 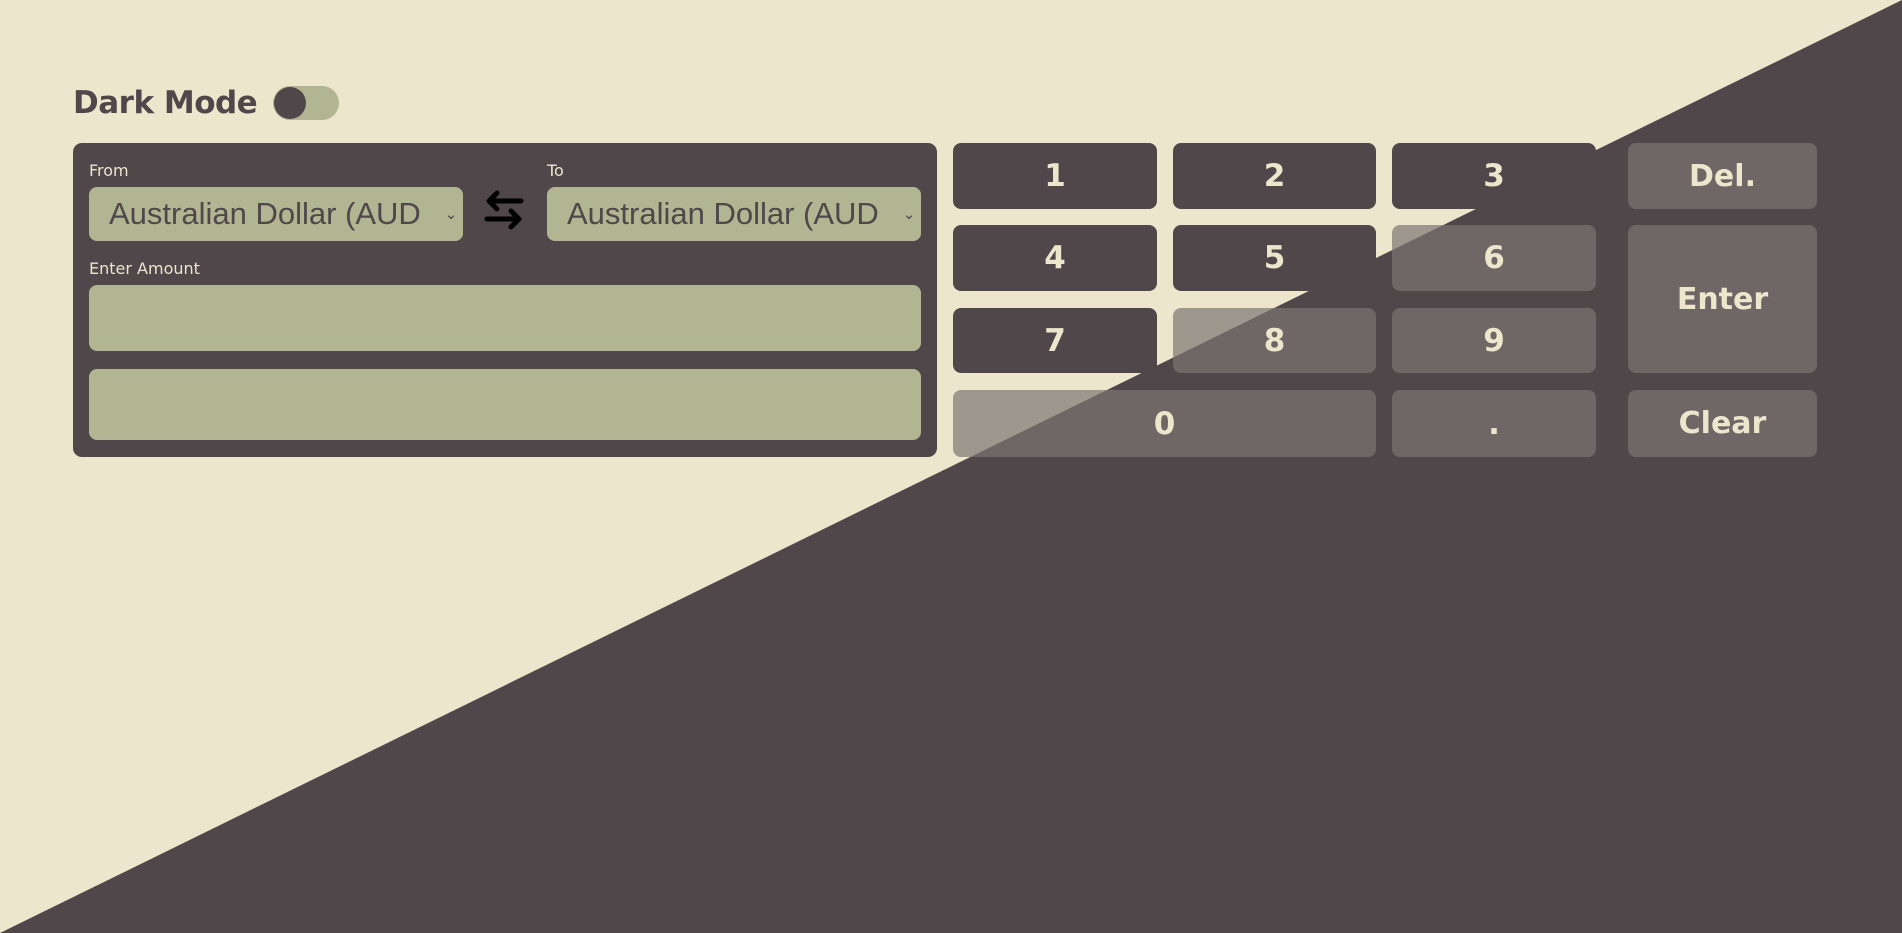 What do you see at coordinates (555, 170) in the screenshot?
I see `to-label: To` at bounding box center [555, 170].